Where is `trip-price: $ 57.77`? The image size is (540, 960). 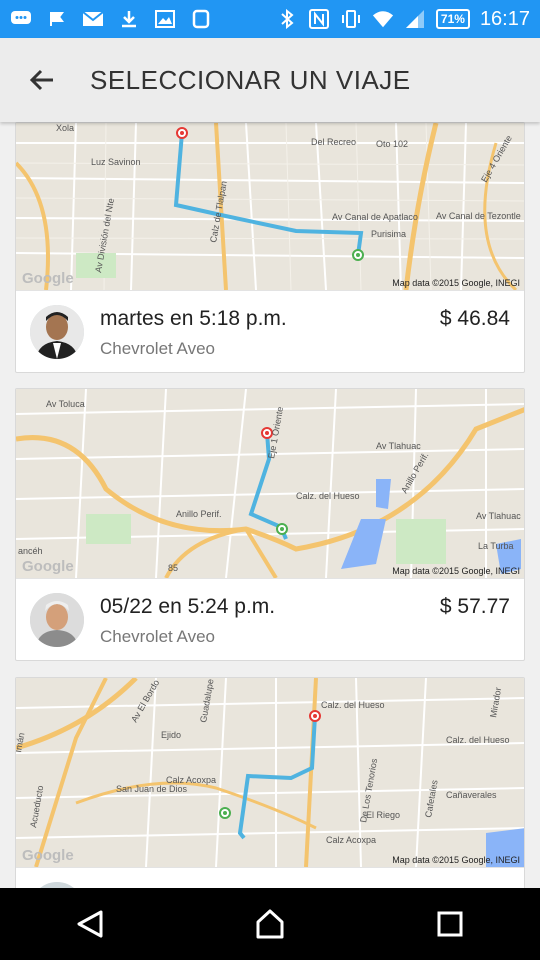 trip-price: $ 57.77 is located at coordinates (474, 606).